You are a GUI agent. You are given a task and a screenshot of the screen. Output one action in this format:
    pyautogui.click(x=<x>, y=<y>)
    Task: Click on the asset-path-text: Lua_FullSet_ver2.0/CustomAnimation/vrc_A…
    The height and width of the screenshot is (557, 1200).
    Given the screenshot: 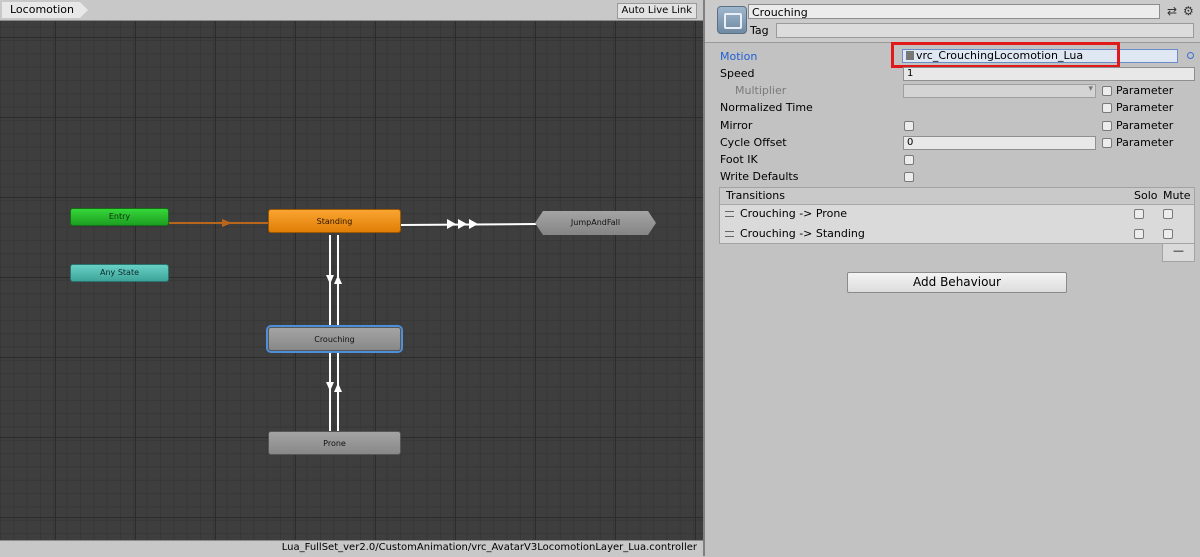 What is the action you would take?
    pyautogui.click(x=489, y=547)
    